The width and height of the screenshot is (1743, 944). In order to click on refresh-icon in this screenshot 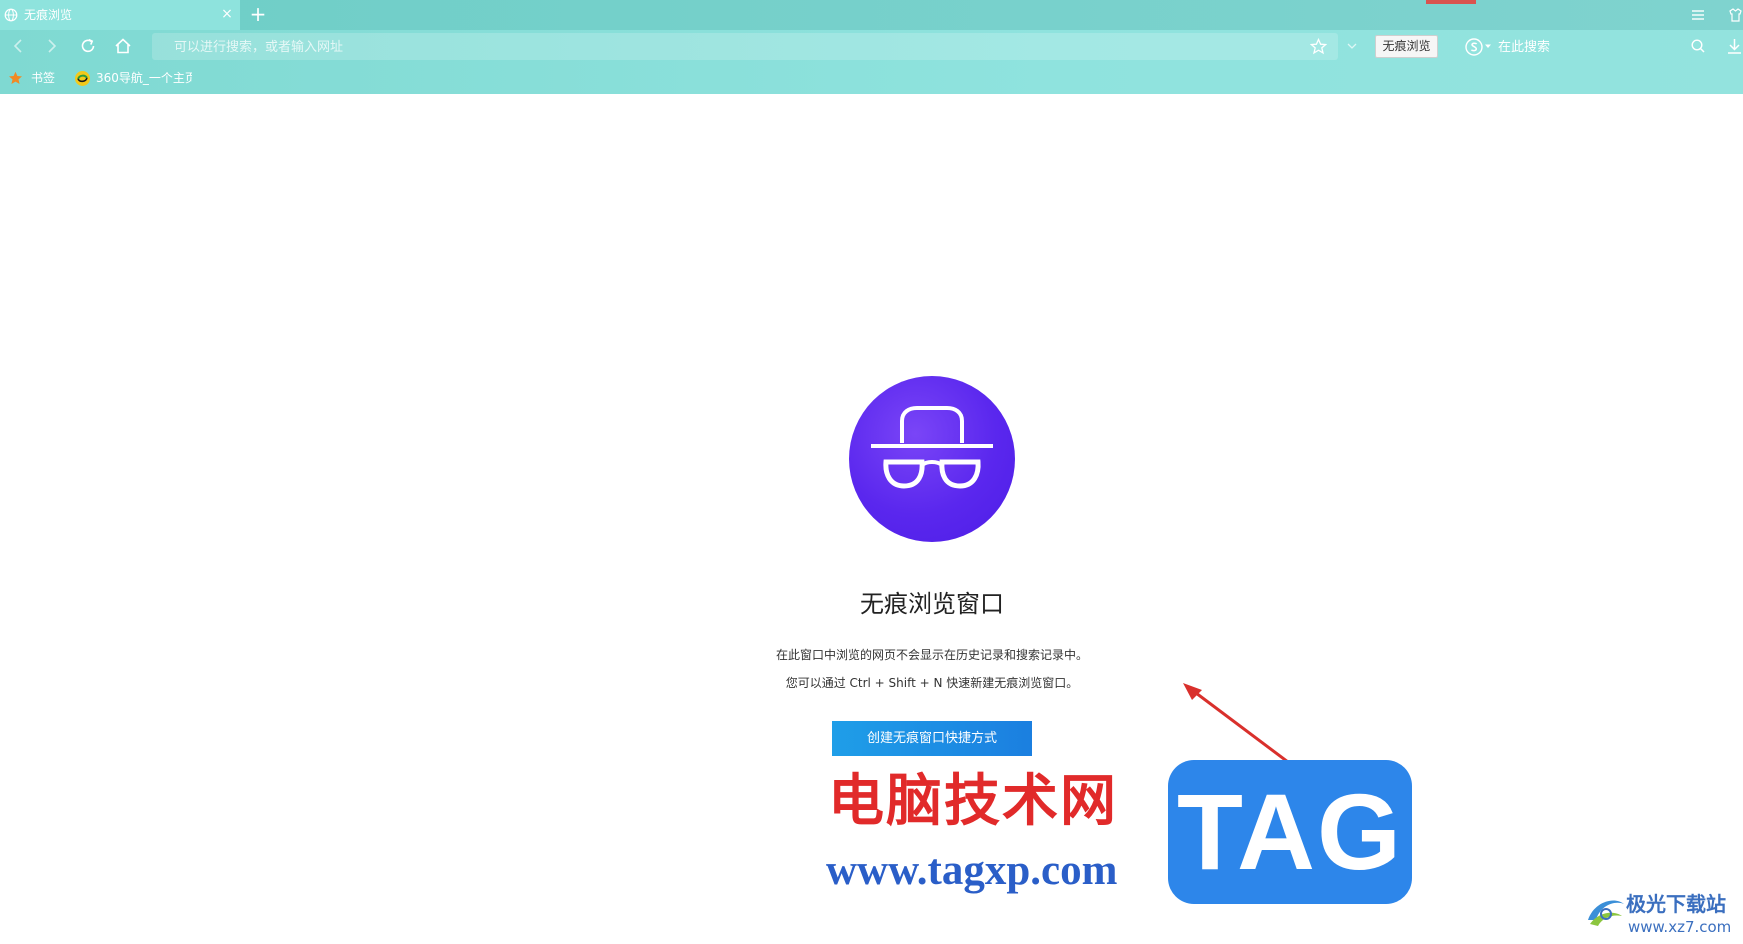, I will do `click(88, 46)`.